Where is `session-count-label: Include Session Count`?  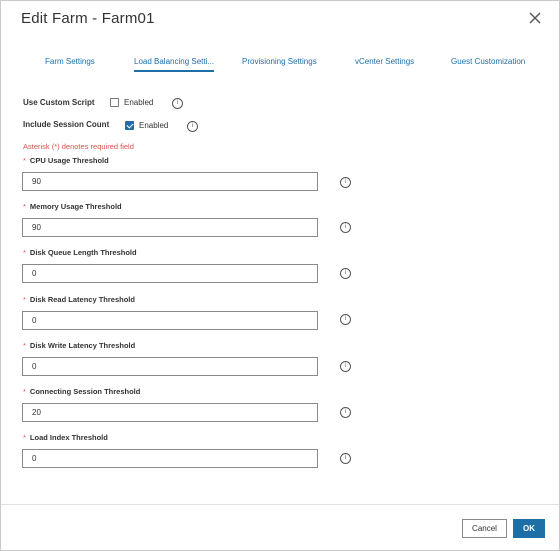 session-count-label: Include Session Count is located at coordinates (66, 124).